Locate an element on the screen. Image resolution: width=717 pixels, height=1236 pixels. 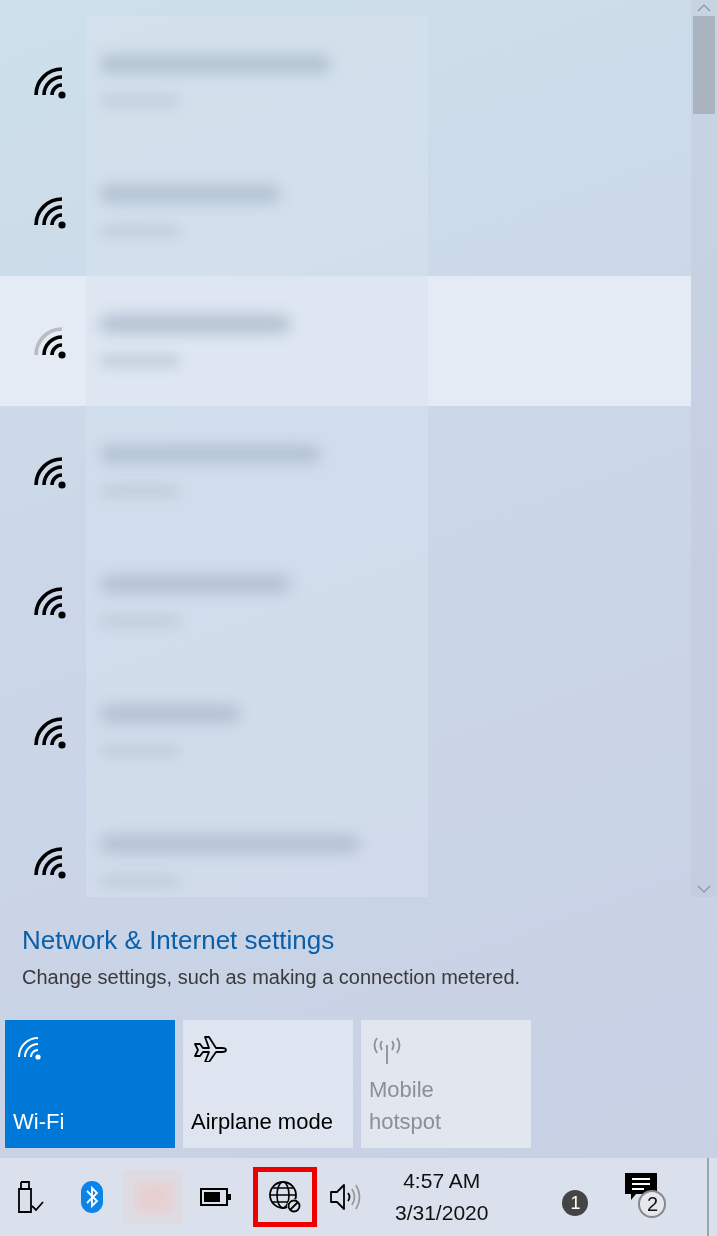
highlighted-tray-icon is located at coordinates (285, 1197).